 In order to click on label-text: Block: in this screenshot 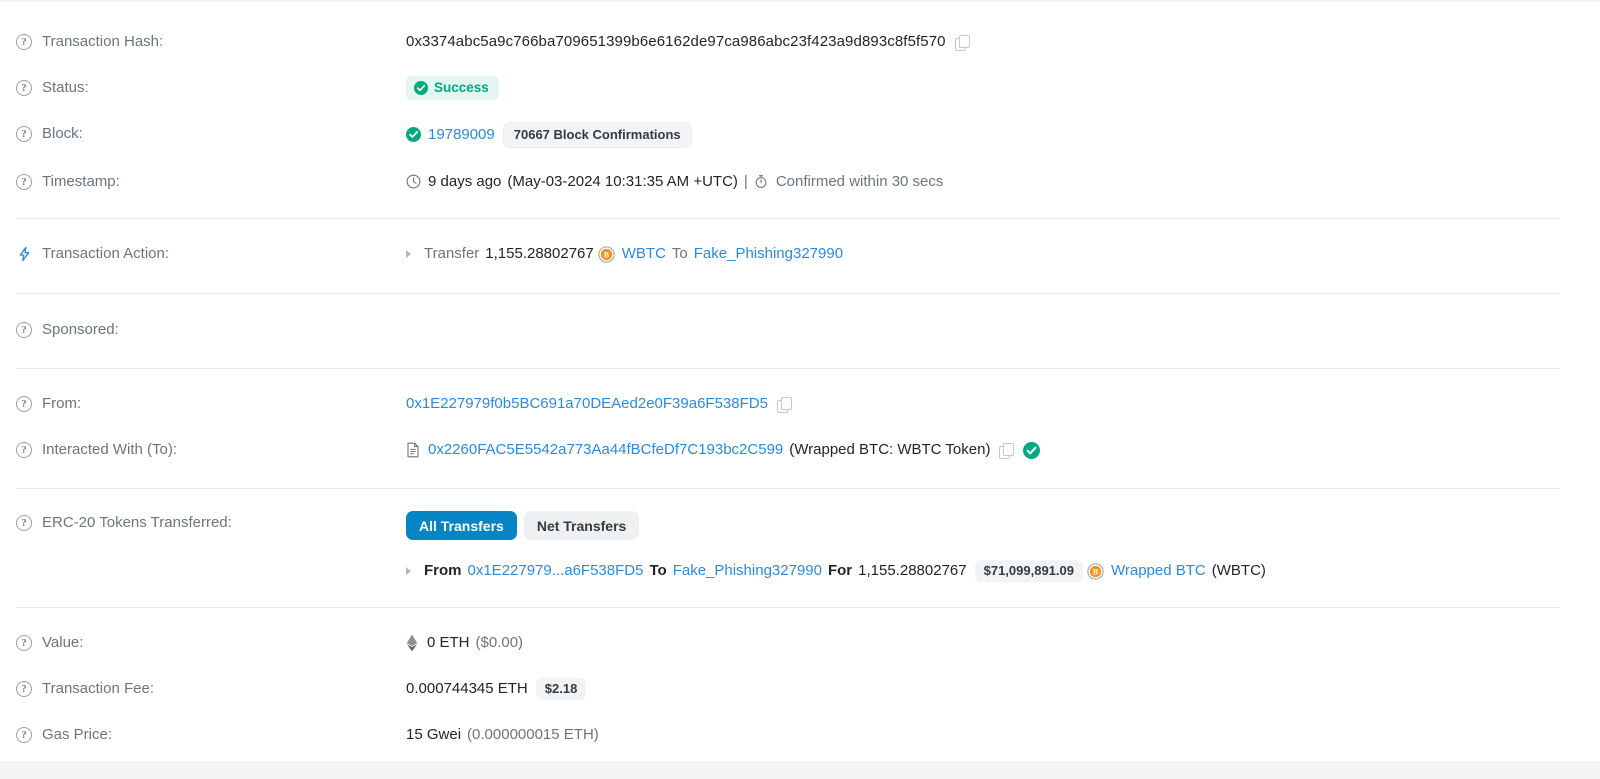, I will do `click(62, 133)`.